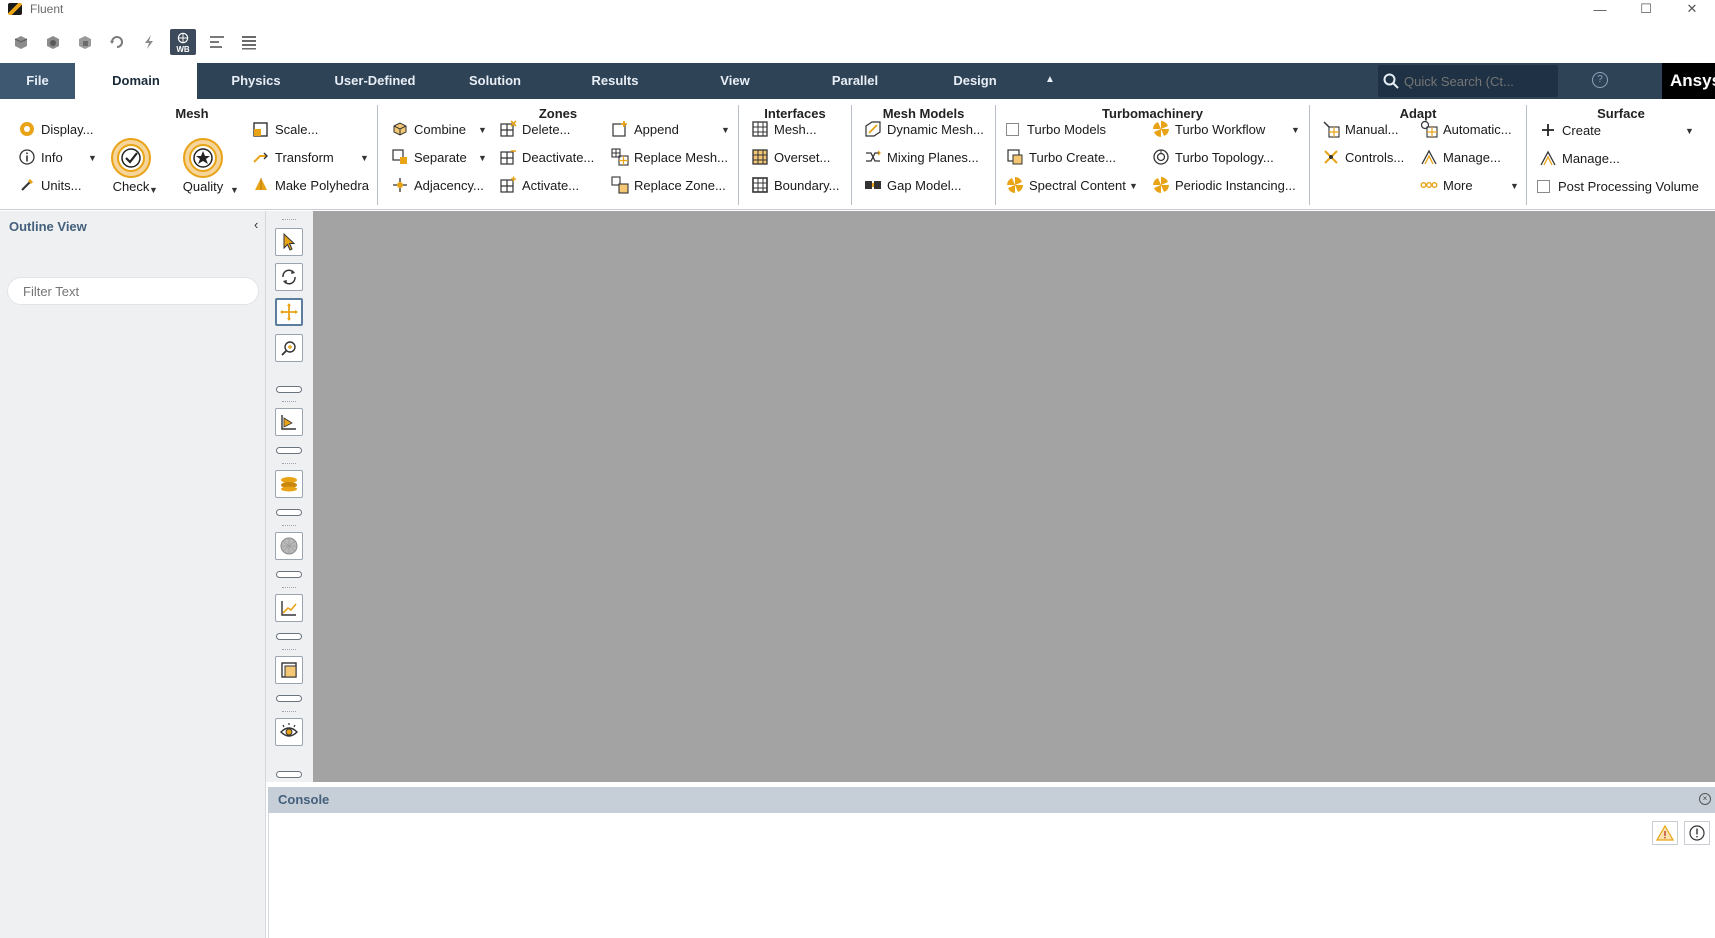 Image resolution: width=1715 pixels, height=938 pixels. I want to click on plot-button, so click(289, 608).